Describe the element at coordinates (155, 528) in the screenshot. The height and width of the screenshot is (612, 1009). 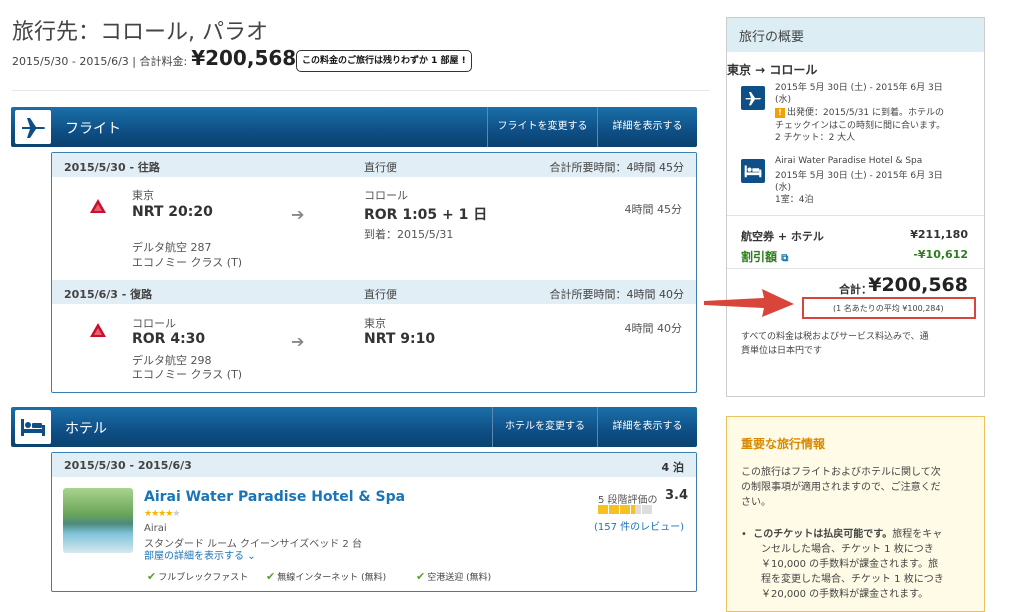
I see `hotel-location: Airai` at that location.